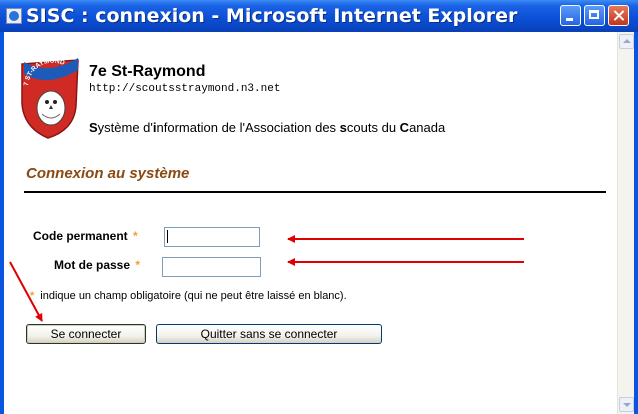  What do you see at coordinates (618, 15) in the screenshot?
I see `close-button` at bounding box center [618, 15].